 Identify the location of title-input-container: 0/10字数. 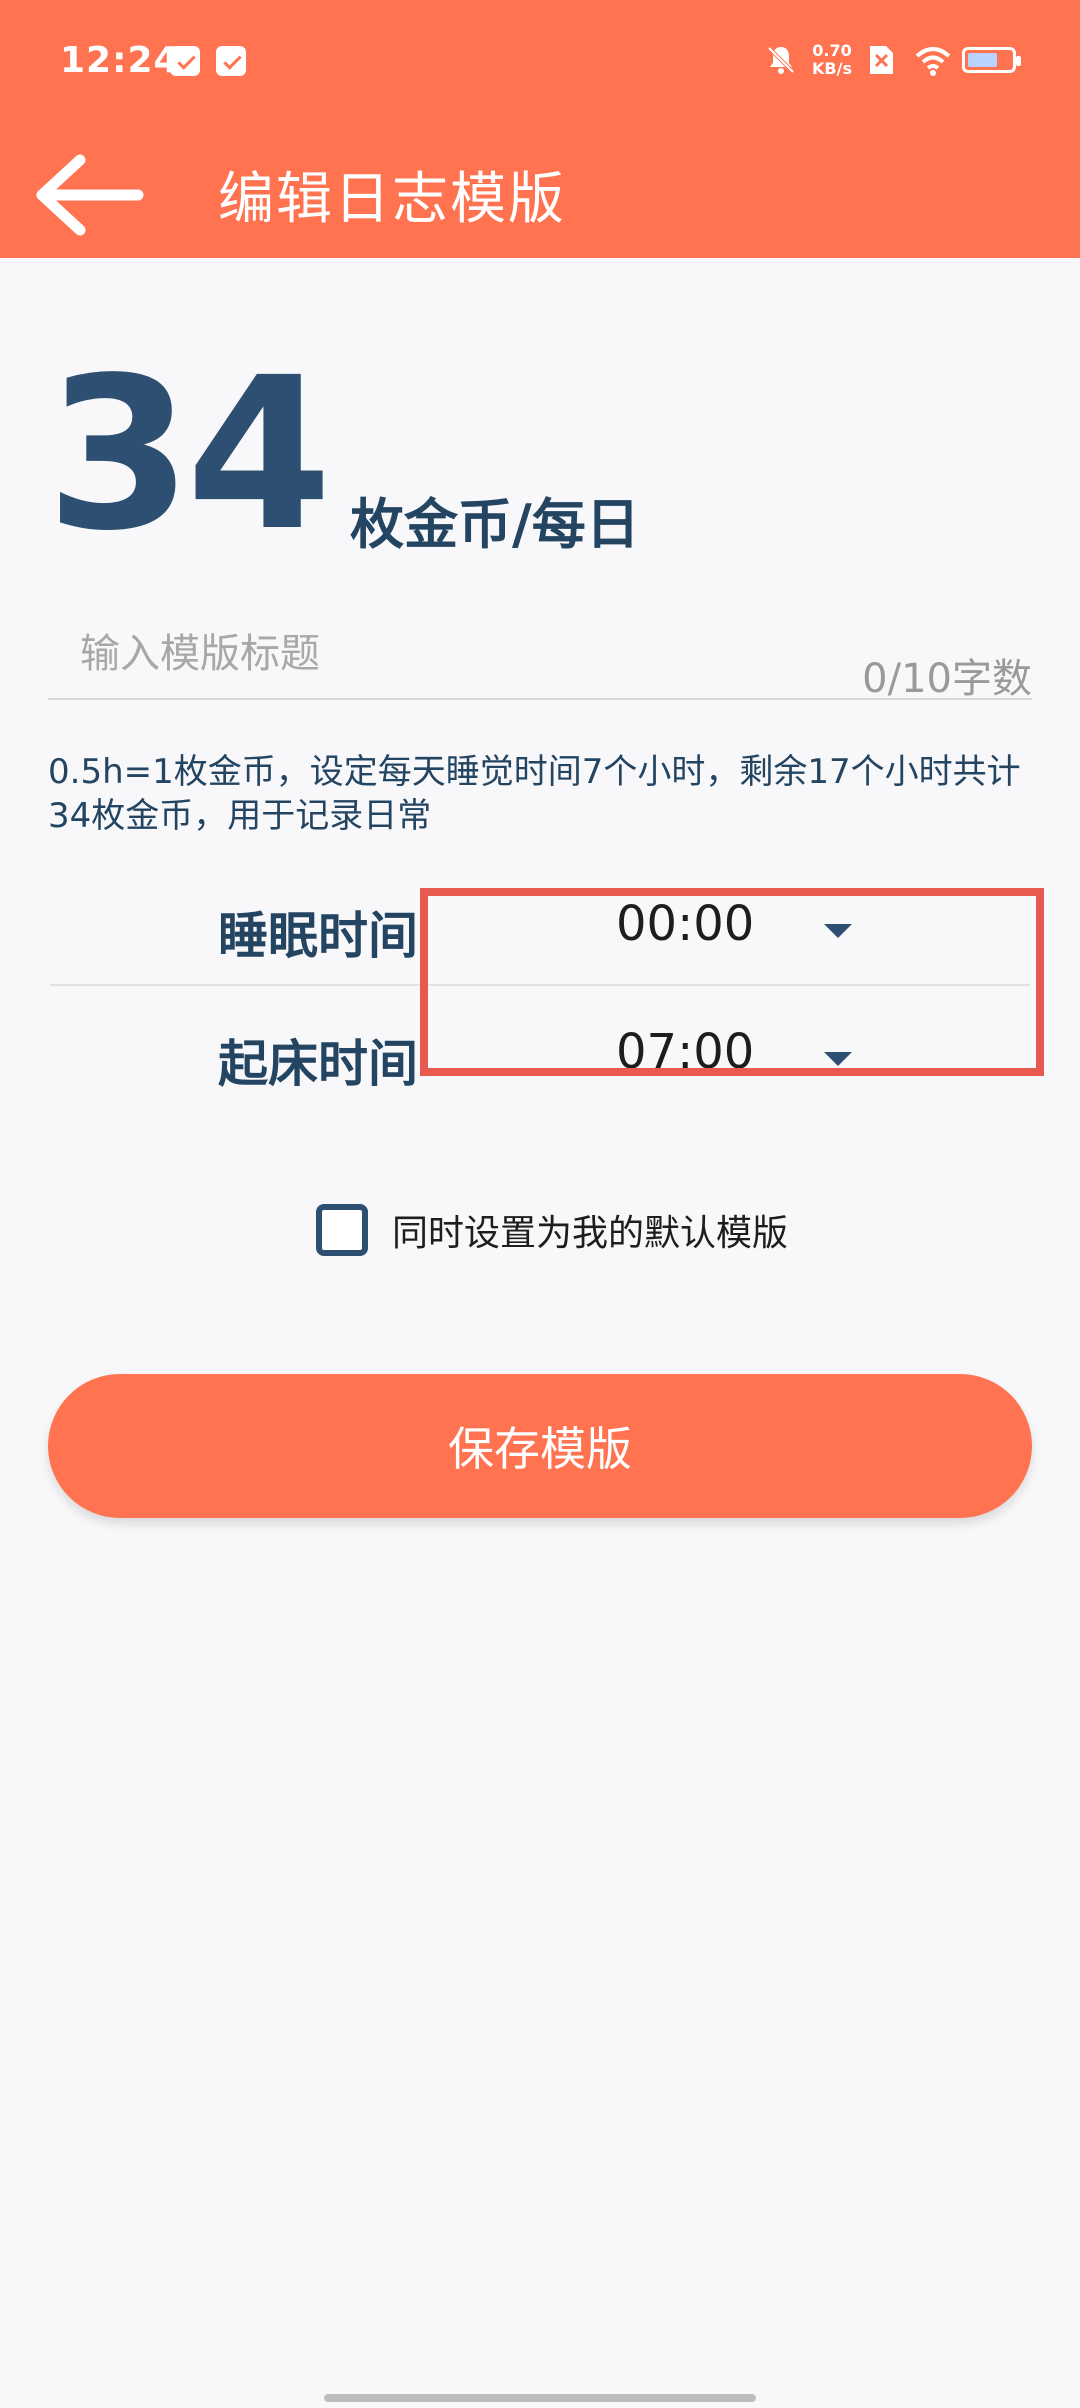
(540, 656).